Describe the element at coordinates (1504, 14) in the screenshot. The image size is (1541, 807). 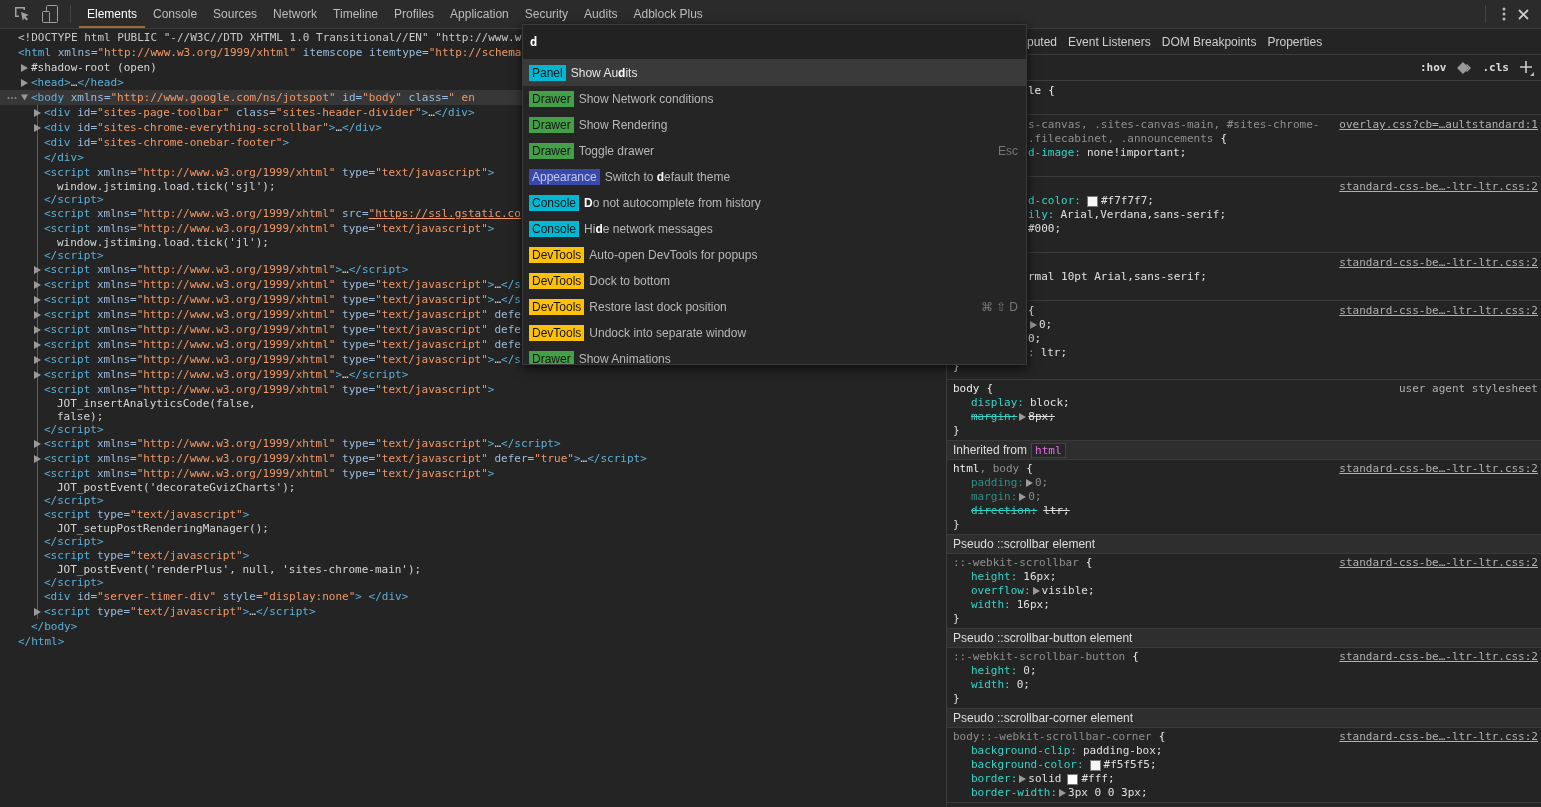
I see `more-icon` at that location.